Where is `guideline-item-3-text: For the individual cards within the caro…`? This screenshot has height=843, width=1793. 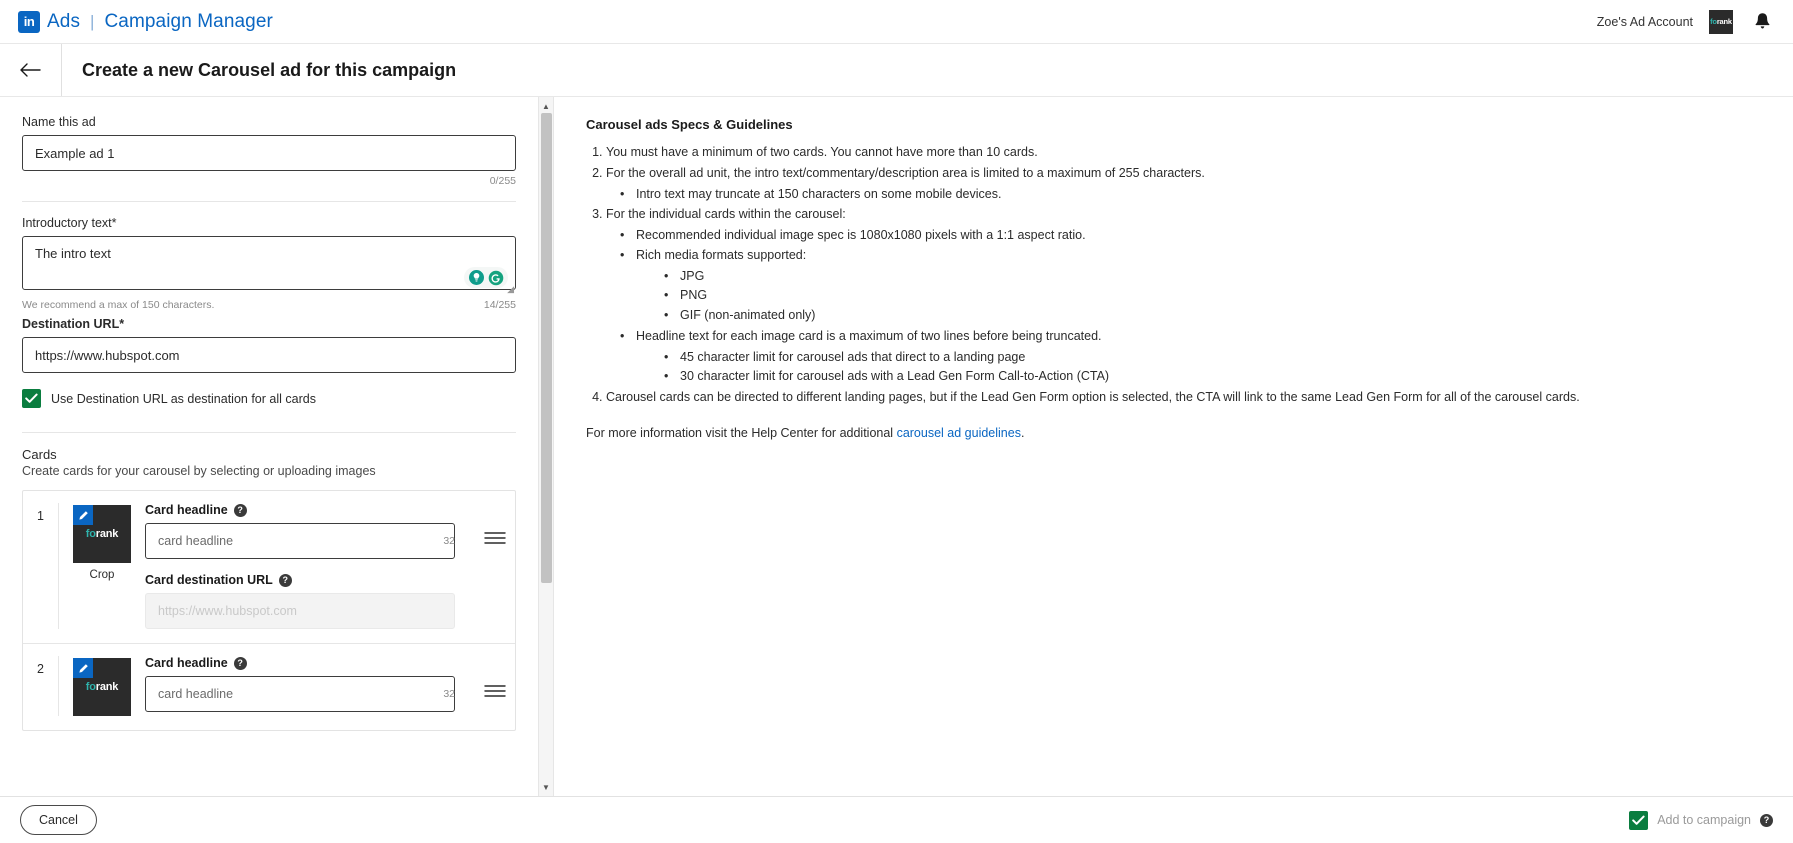 guideline-item-3-text: For the individual cards within the caro… is located at coordinates (726, 214).